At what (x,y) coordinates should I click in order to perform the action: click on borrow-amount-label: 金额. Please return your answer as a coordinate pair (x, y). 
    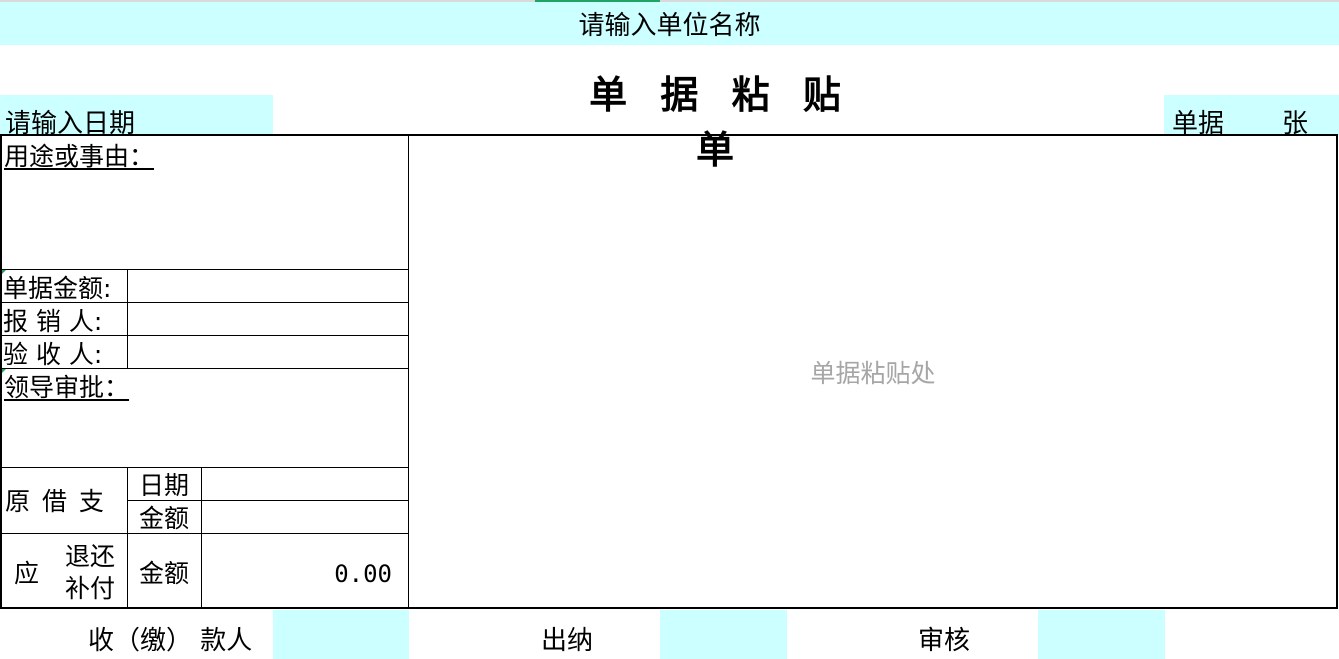
    Looking at the image, I should click on (164, 518).